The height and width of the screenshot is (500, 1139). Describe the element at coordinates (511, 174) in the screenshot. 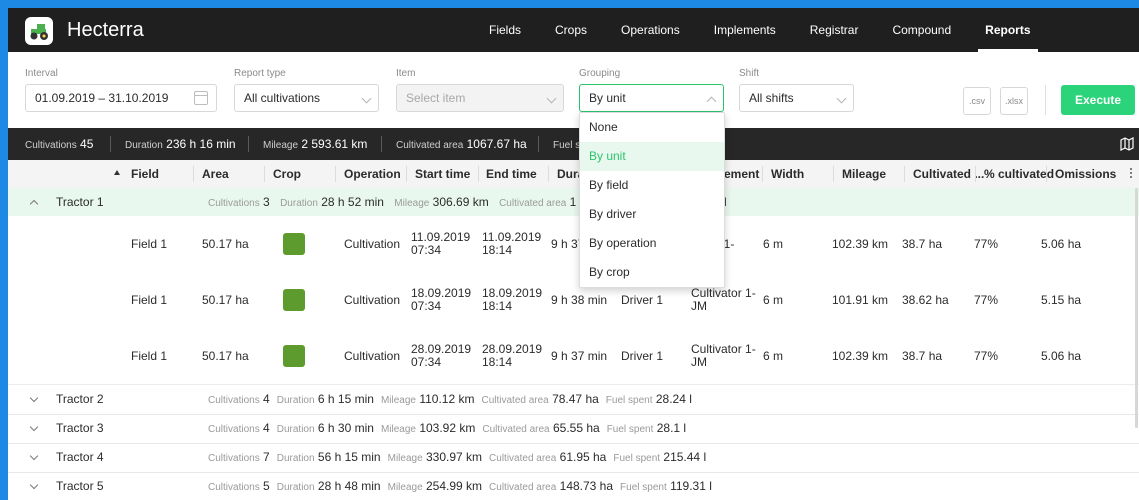

I see `col-end-time: End time` at that location.